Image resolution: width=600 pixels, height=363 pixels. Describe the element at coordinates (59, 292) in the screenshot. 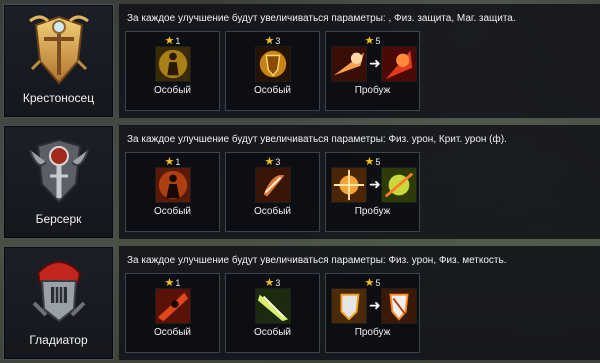

I see `gladiator-helmet-emblem-icon` at that location.